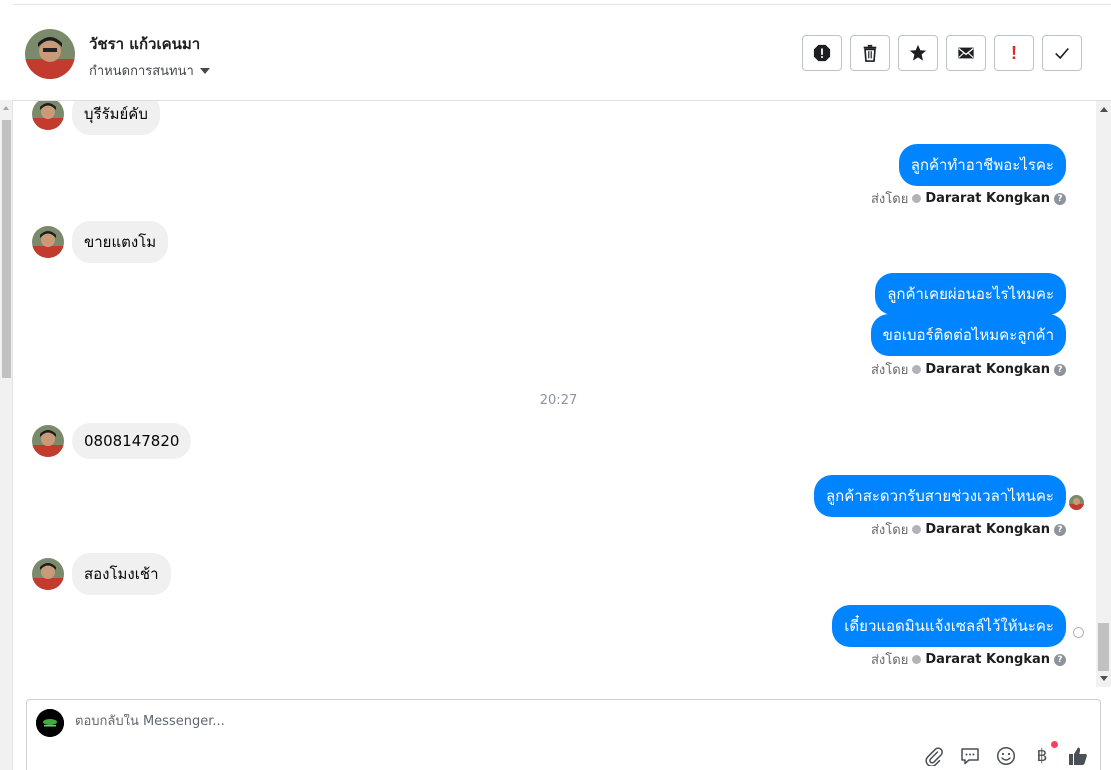 Image resolution: width=1111 pixels, height=770 pixels. Describe the element at coordinates (563, 734) in the screenshot. I see `reply-composer: ฿` at that location.